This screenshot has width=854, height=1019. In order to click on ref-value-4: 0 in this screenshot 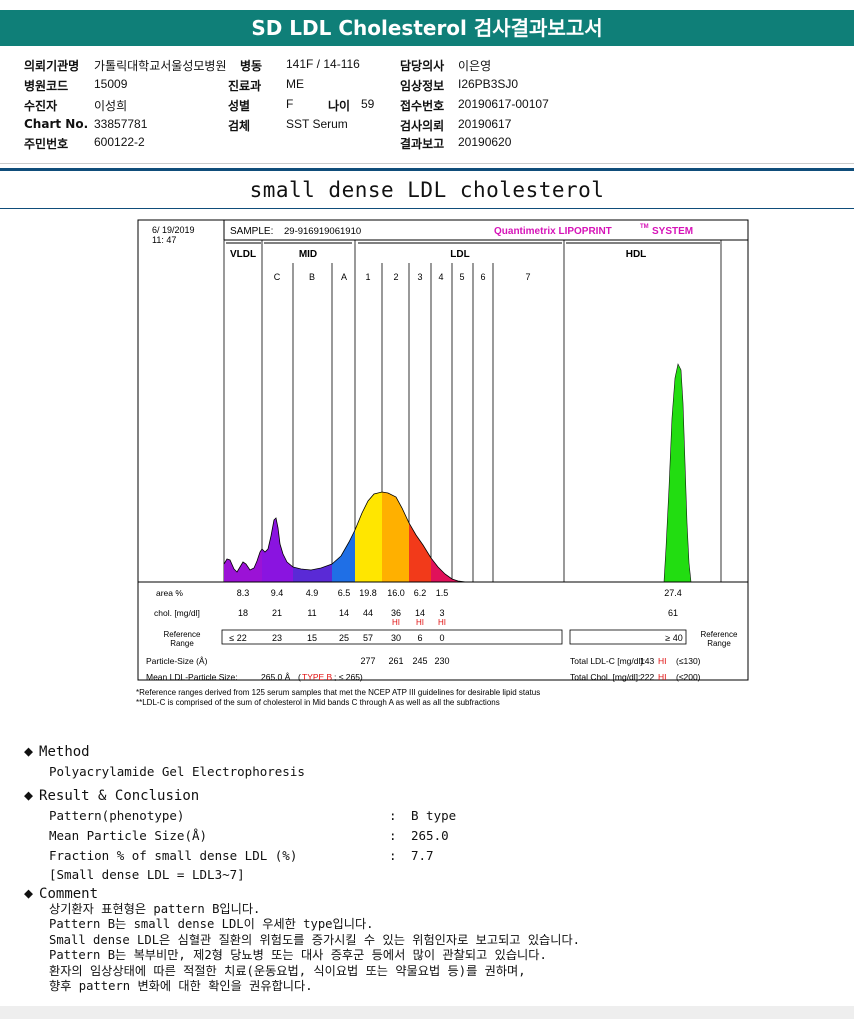, I will do `click(441, 638)`.